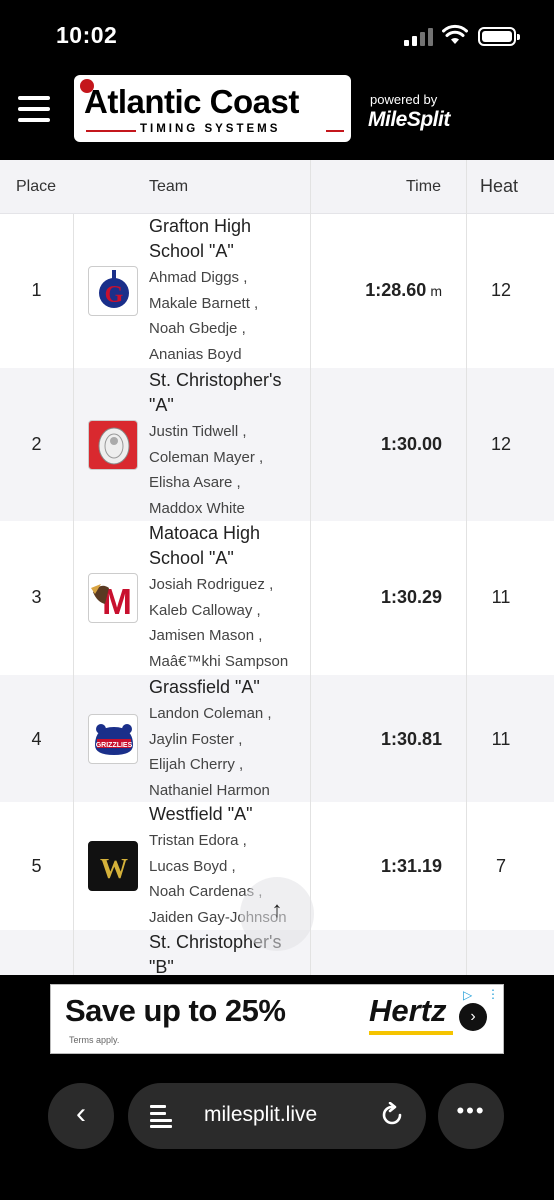 This screenshot has height=1200, width=554. I want to click on team-name: Westfield "A", so click(229, 814).